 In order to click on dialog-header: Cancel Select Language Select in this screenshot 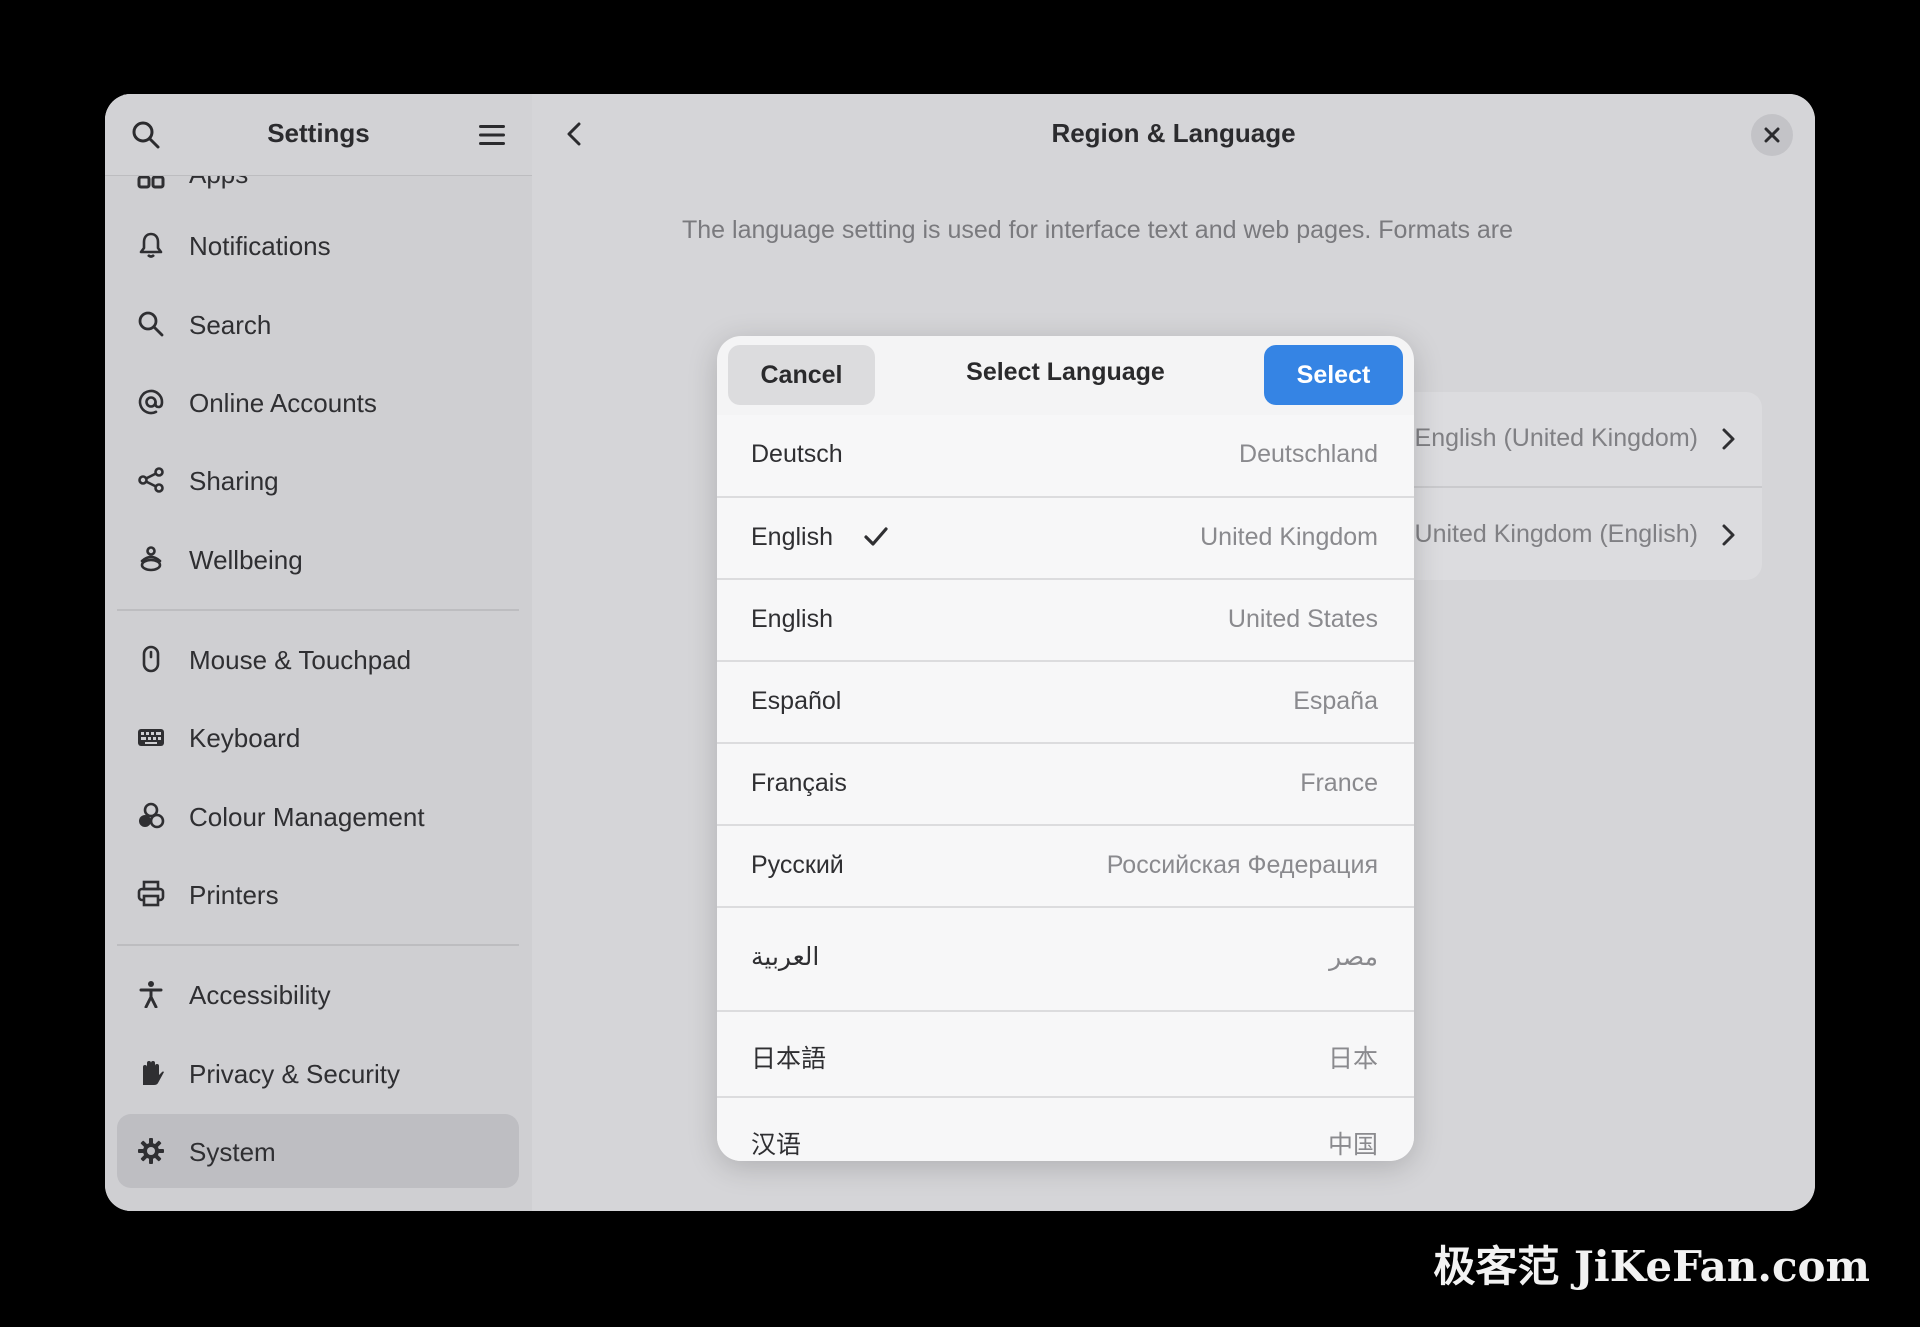, I will do `click(1065, 375)`.